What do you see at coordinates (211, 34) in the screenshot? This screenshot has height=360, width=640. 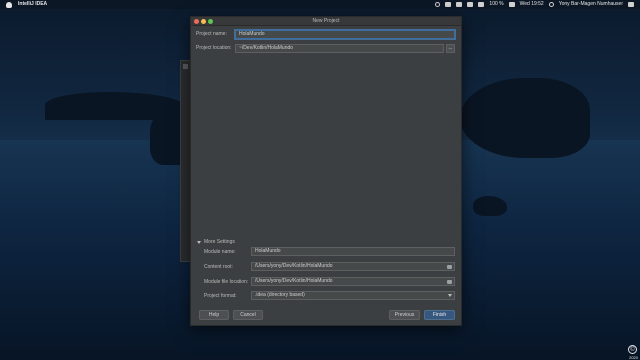 I see `project-name-label: Project name:` at bounding box center [211, 34].